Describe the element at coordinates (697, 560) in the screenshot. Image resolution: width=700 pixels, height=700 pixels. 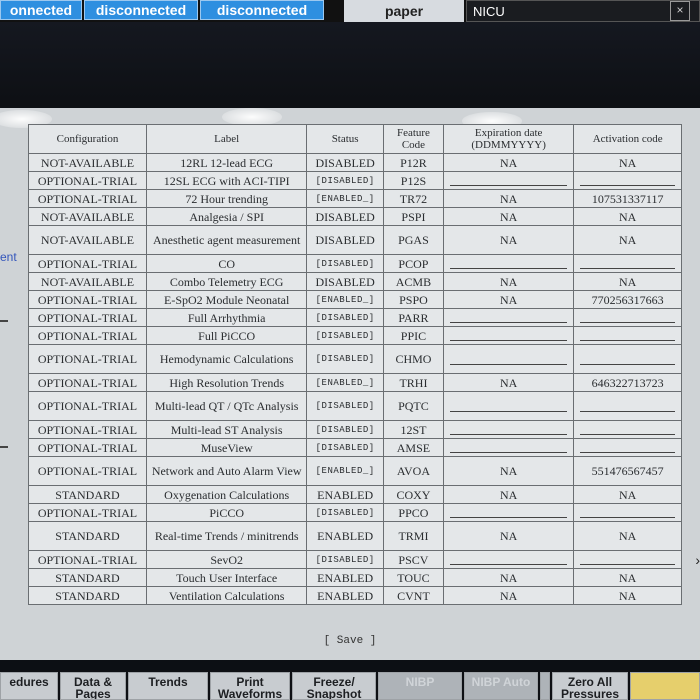
I see `scroll-right-icon: ›` at that location.